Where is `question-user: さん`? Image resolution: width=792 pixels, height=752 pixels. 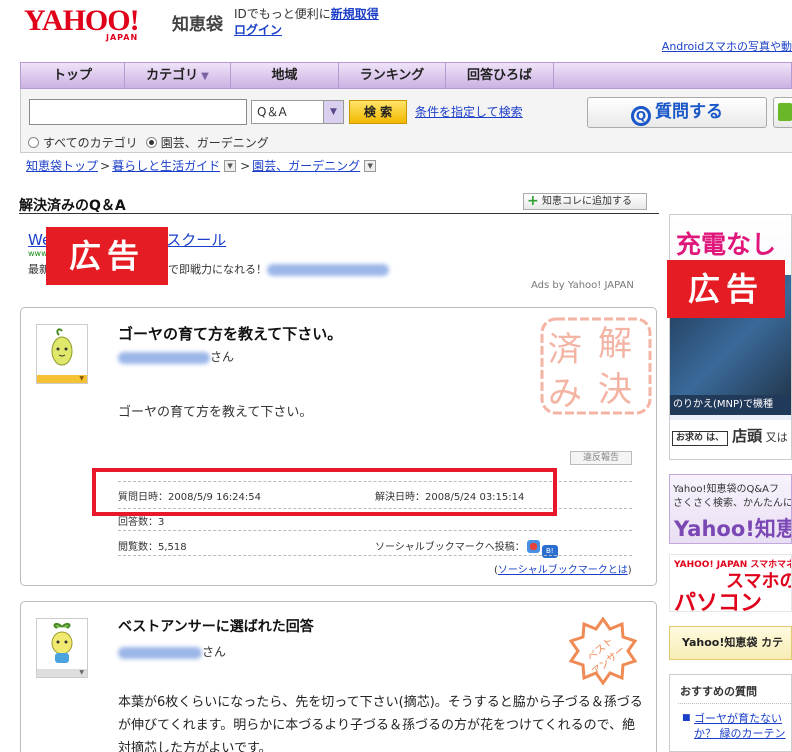
question-user: さん is located at coordinates (176, 356).